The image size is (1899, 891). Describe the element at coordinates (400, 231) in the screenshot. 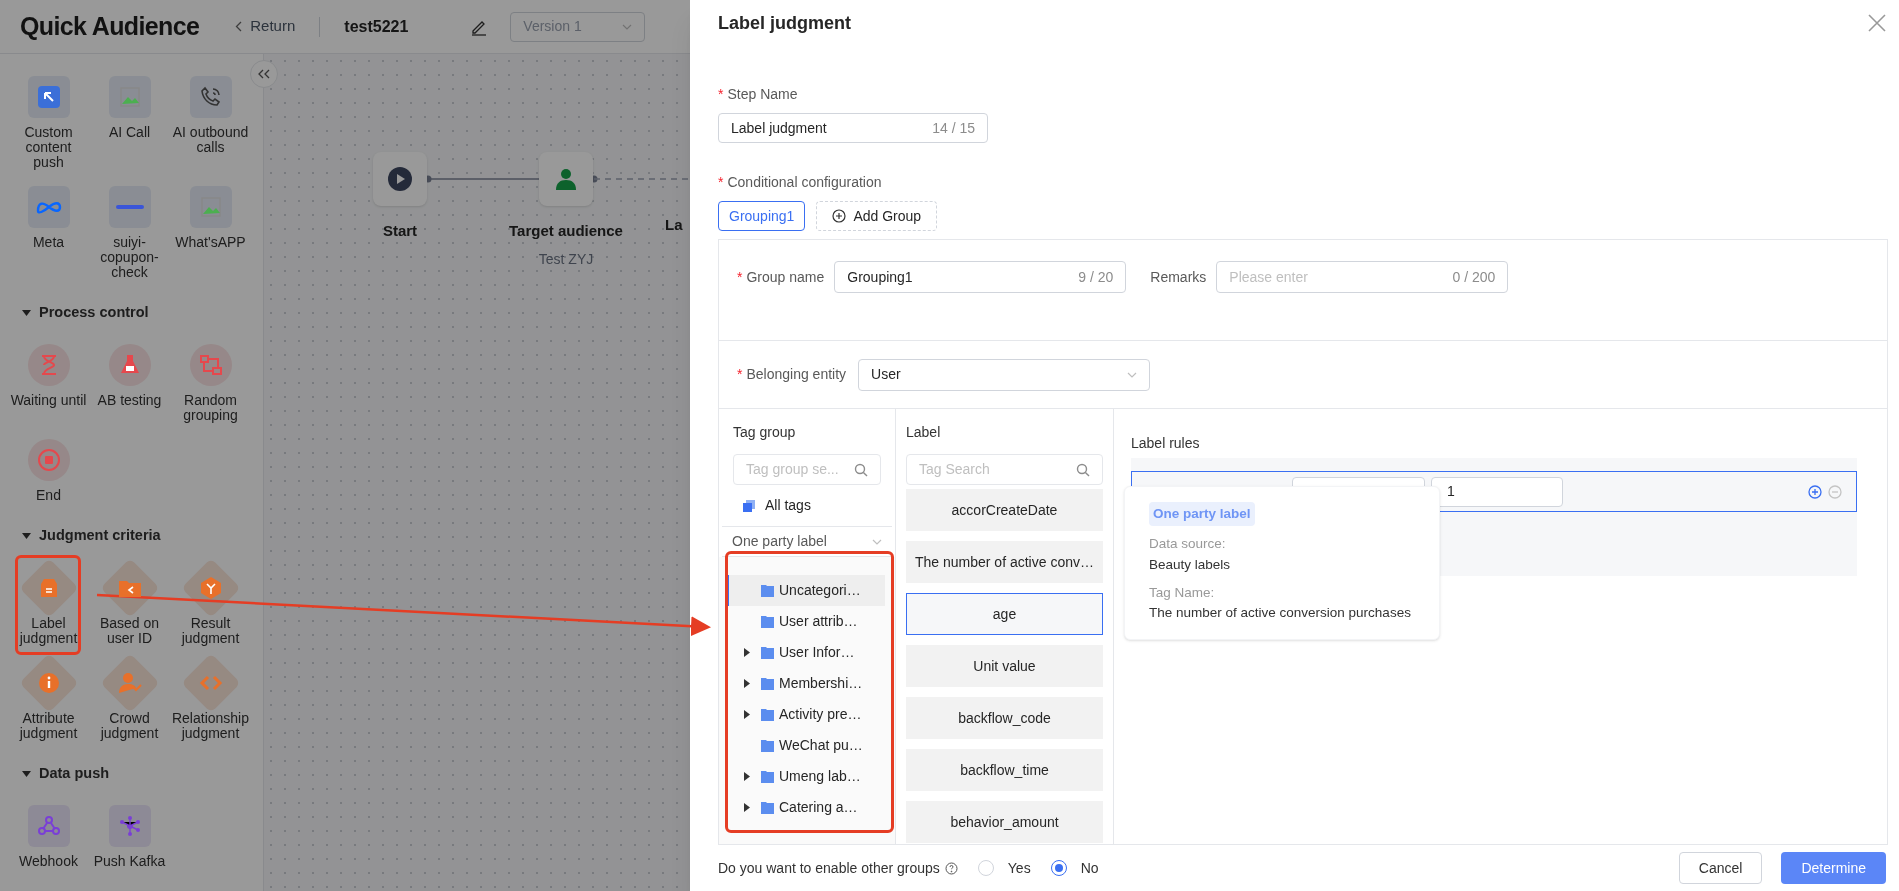

I see `node-title: Start` at that location.